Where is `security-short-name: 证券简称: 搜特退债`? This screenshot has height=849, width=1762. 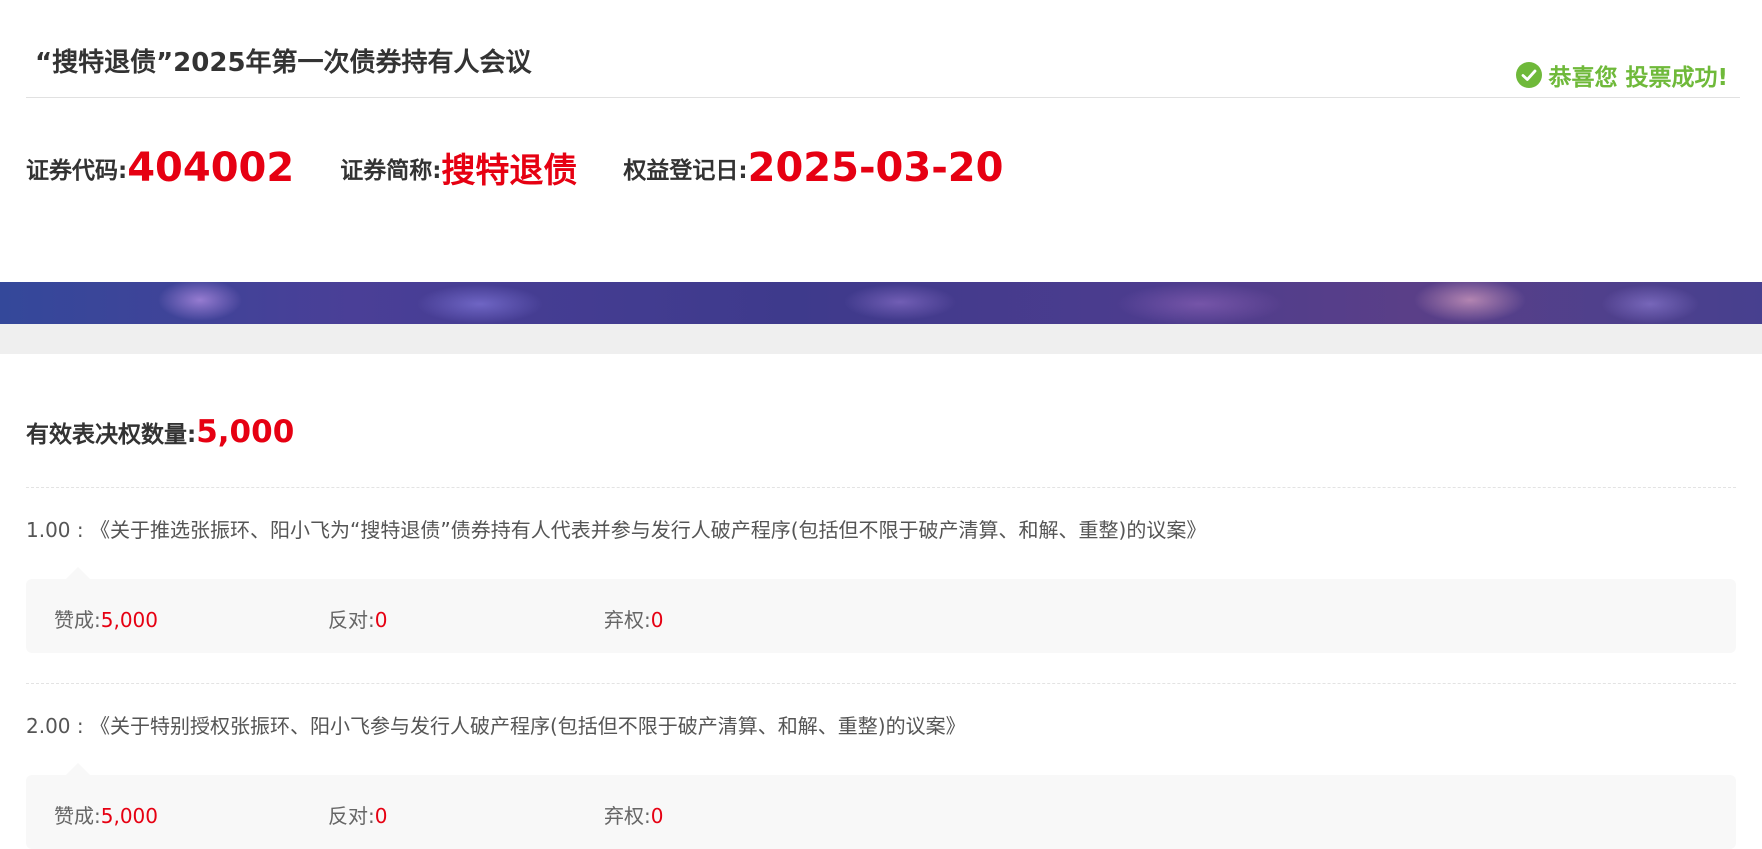
security-short-name: 证券简称: 搜特退债 is located at coordinates (458, 167).